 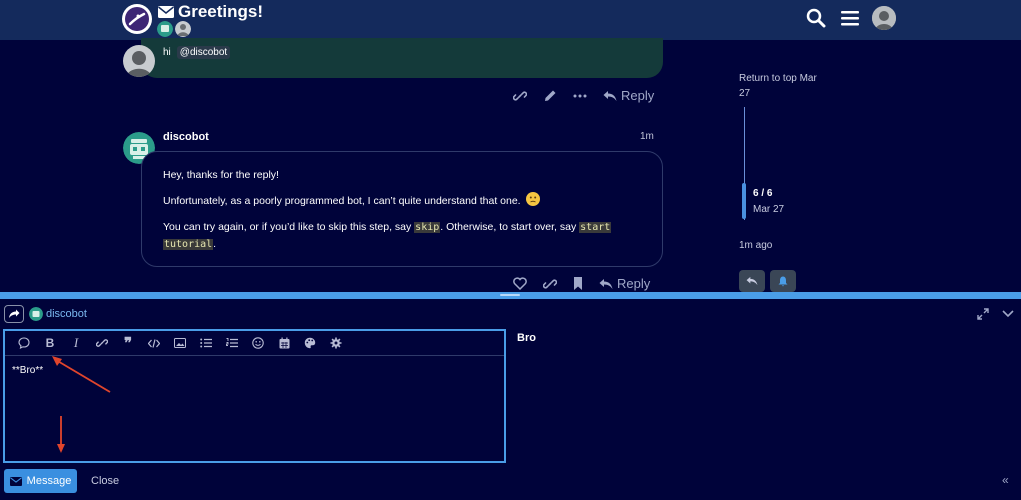 What do you see at coordinates (254, 396) in the screenshot?
I see `composer-editor: B I ❞ **Bro**` at bounding box center [254, 396].